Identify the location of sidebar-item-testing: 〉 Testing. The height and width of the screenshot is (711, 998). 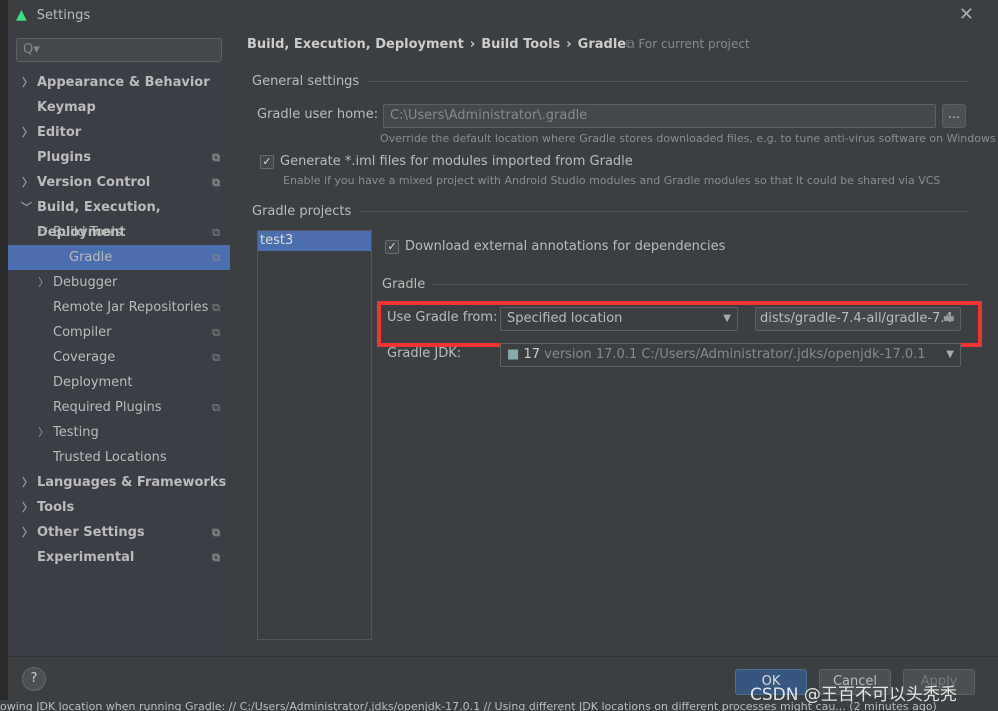
(119, 432).